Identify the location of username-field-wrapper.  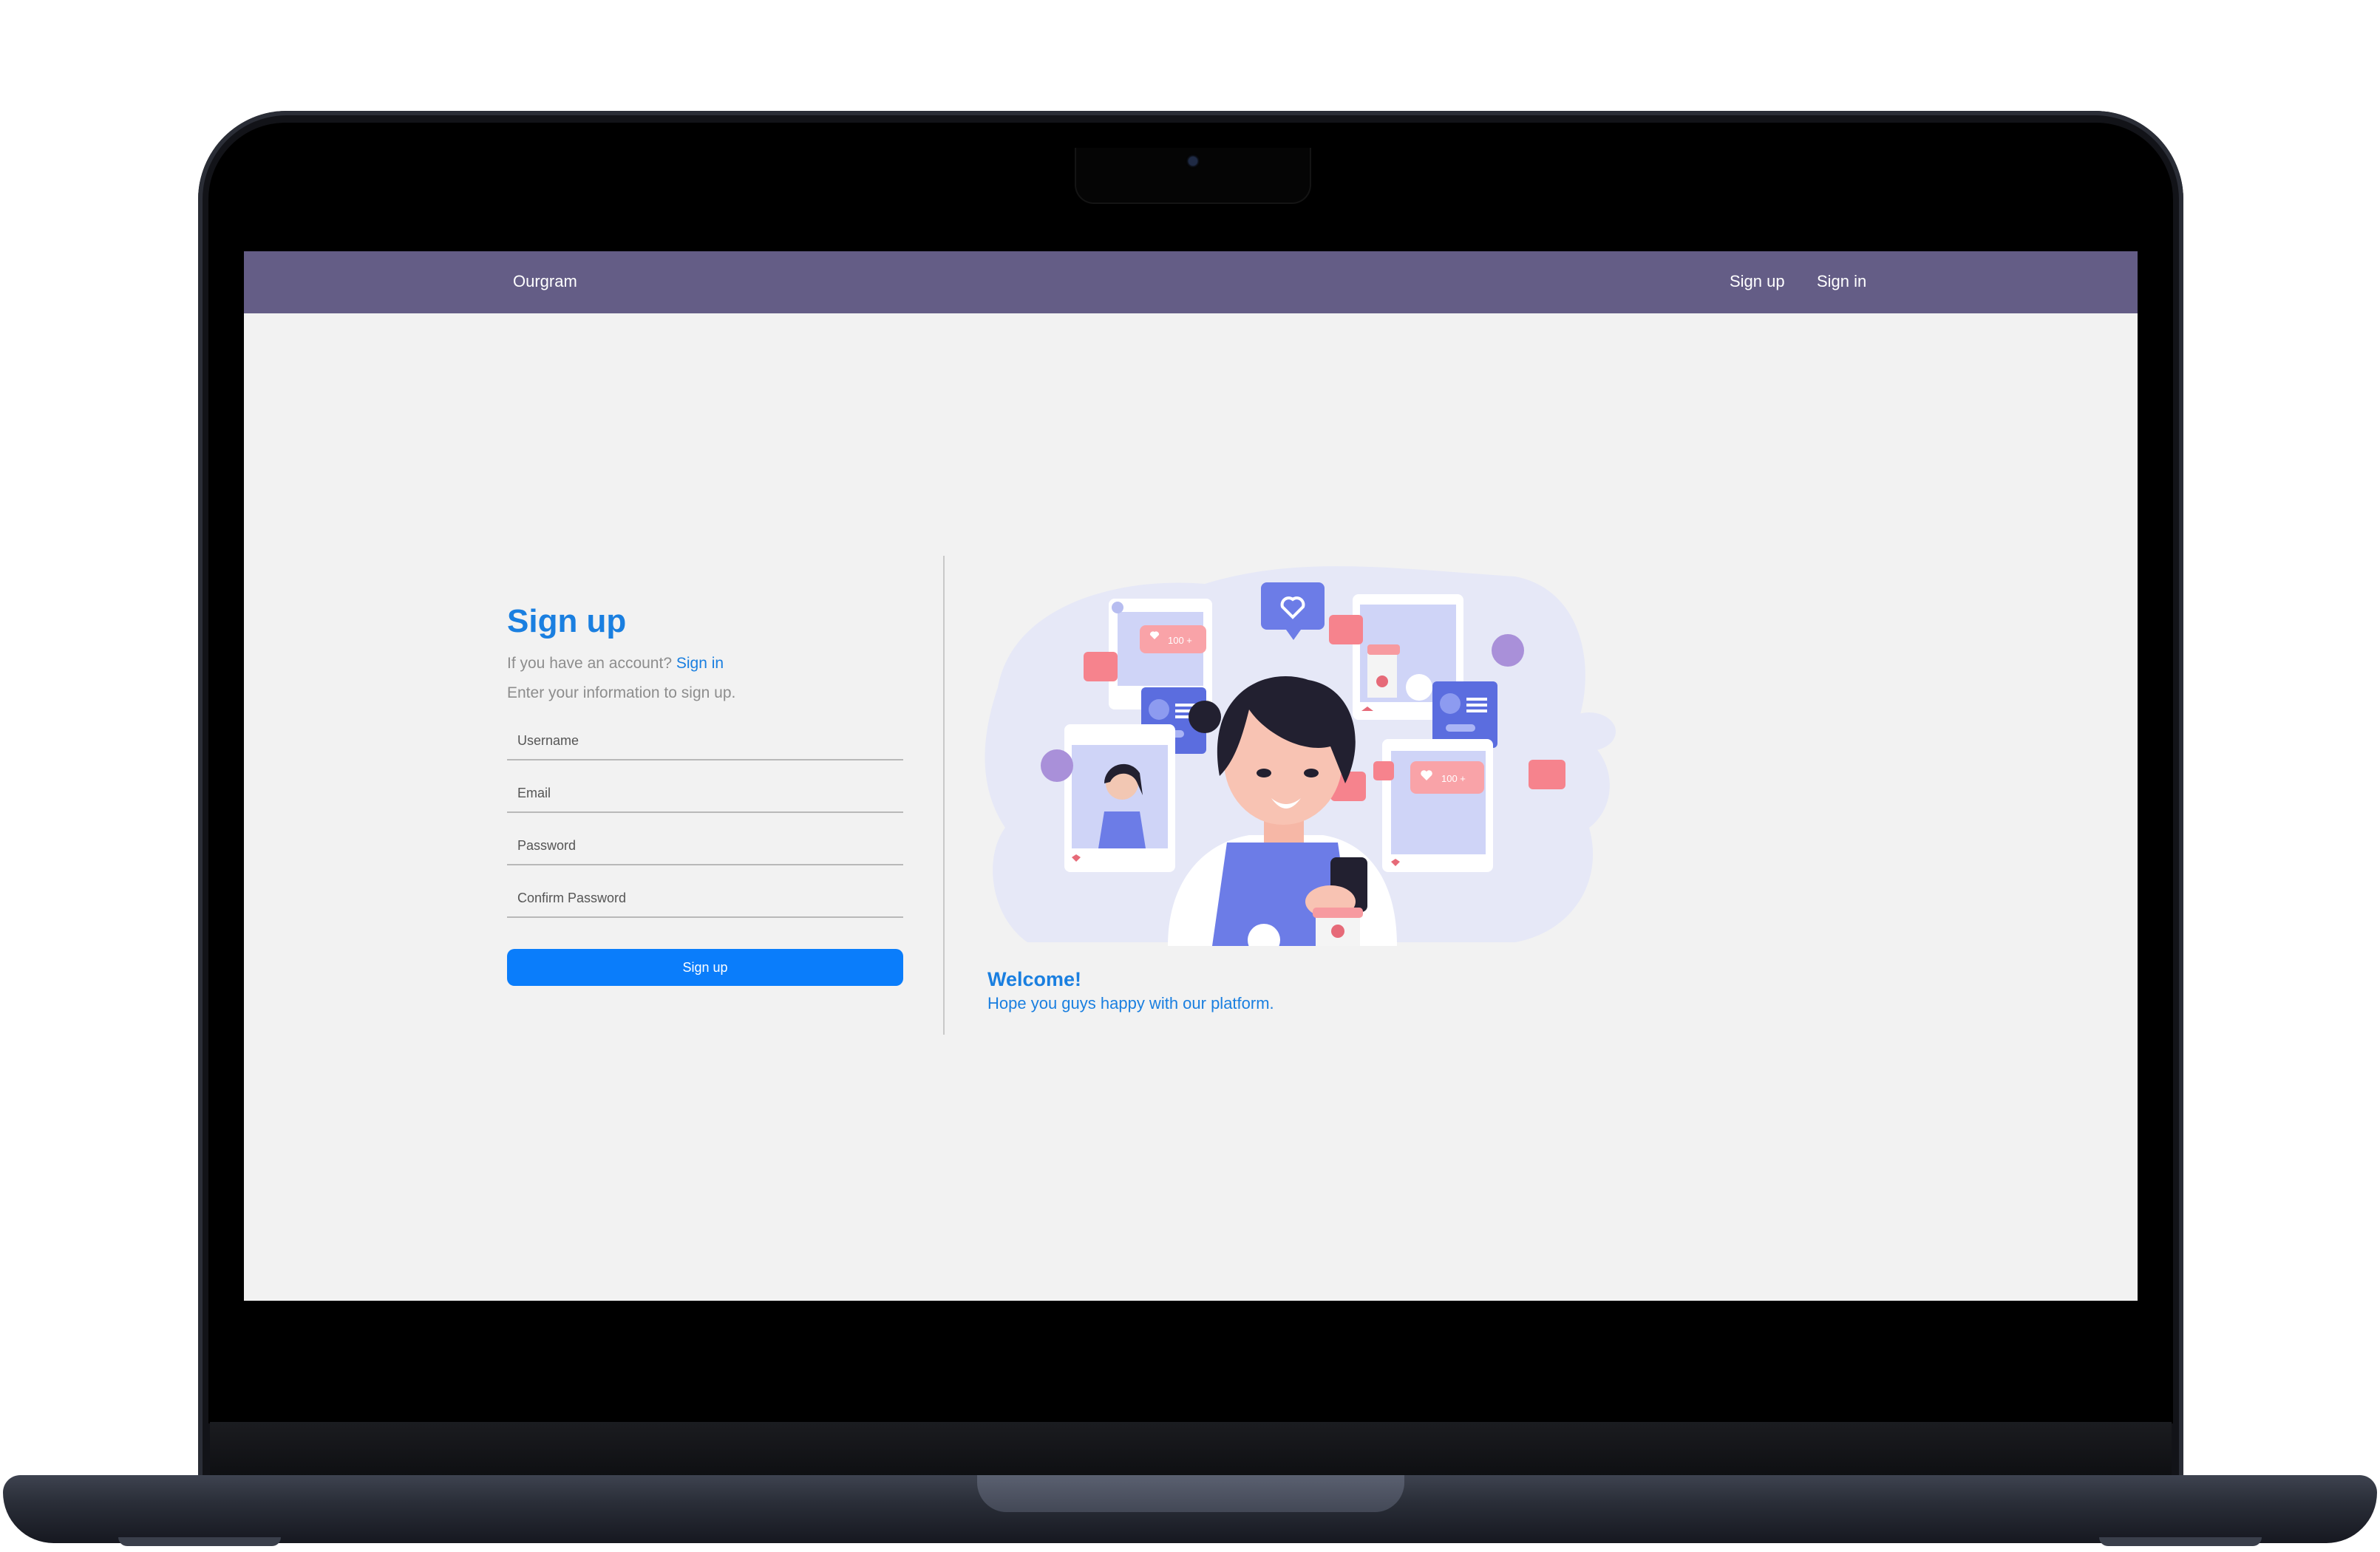
(705, 734).